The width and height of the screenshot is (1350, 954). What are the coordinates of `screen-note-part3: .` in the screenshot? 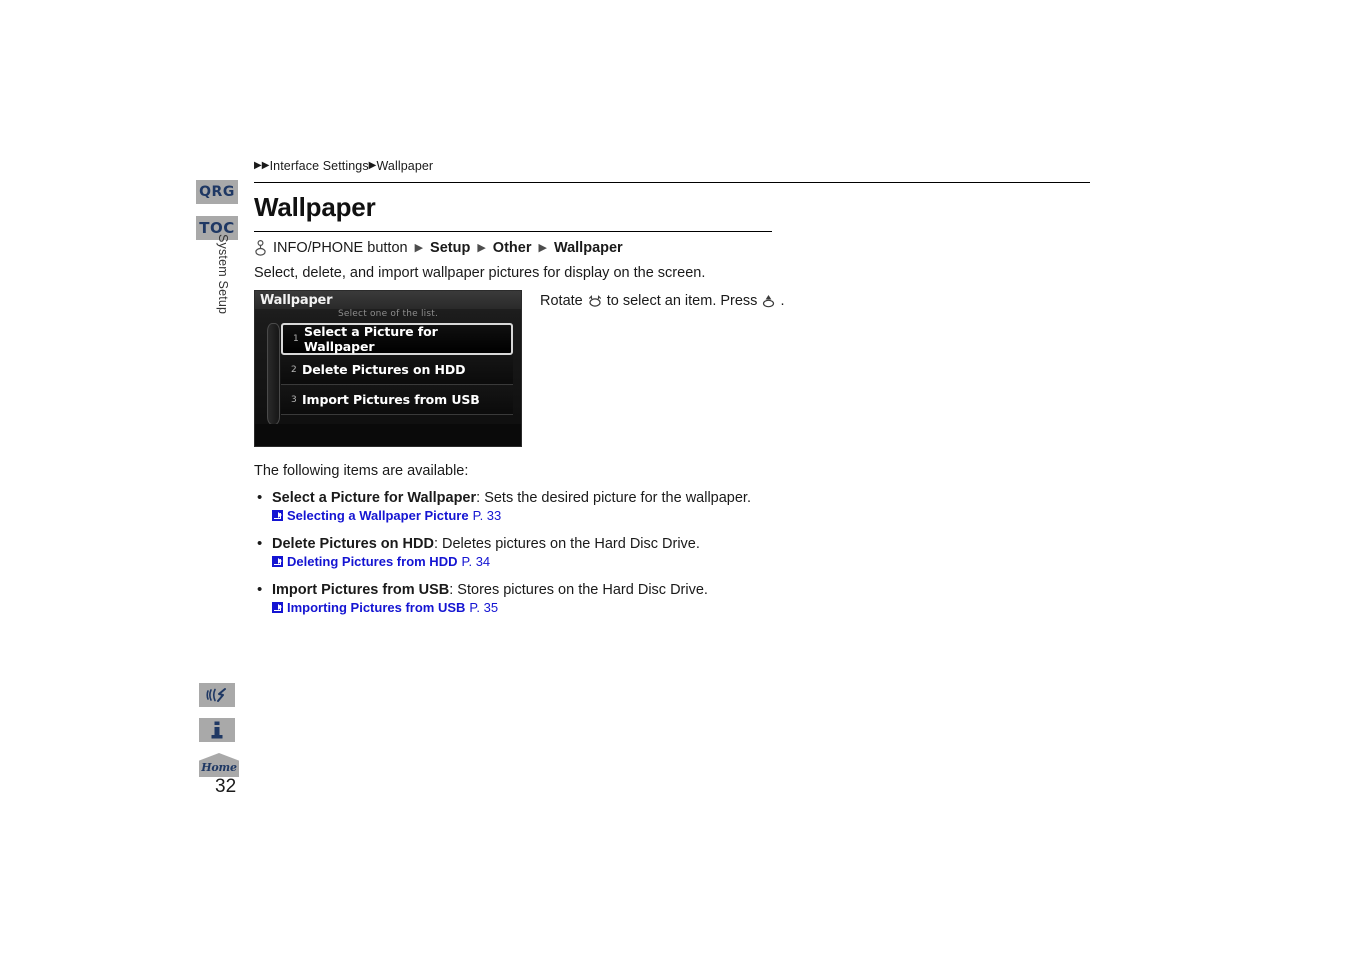 It's located at (782, 301).